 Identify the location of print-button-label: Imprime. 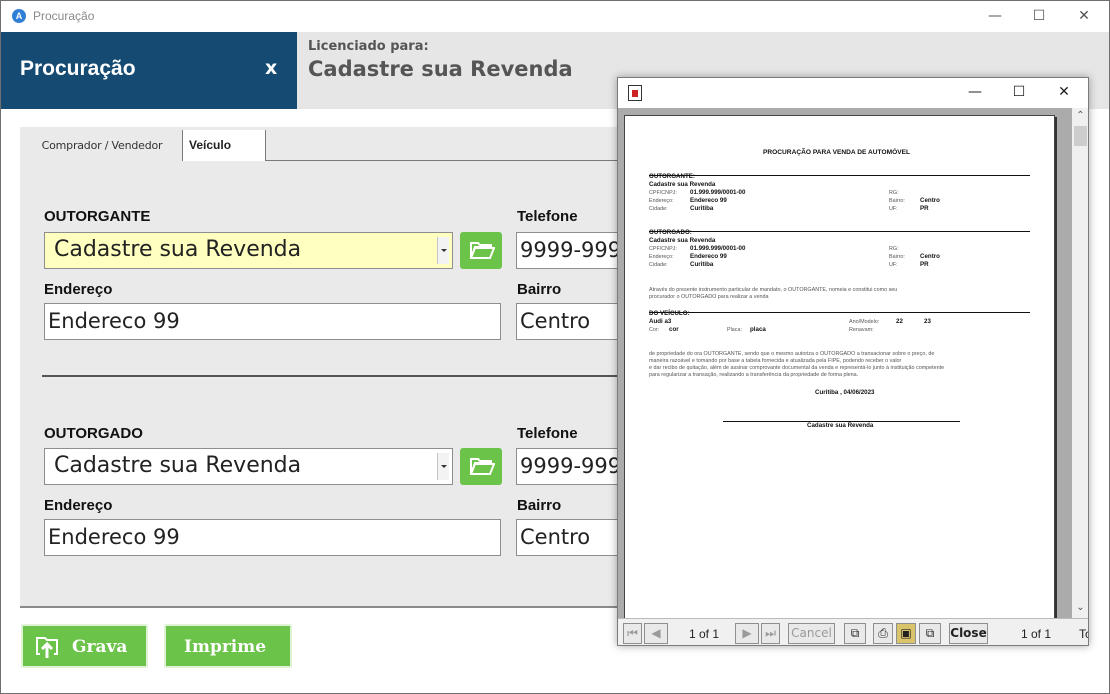
(225, 647).